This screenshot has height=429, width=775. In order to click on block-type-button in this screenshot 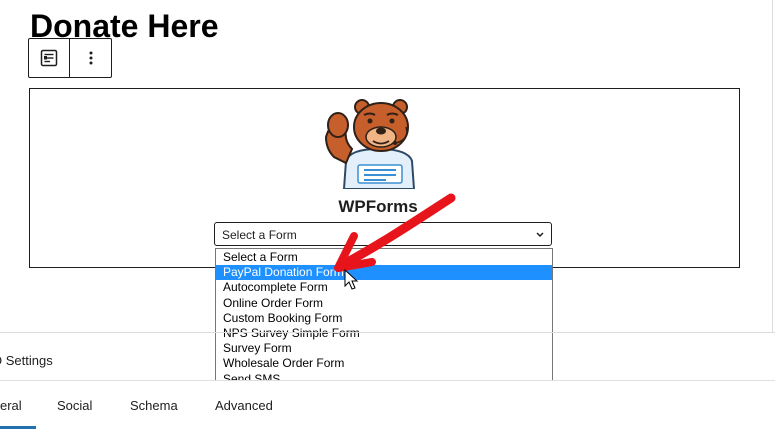, I will do `click(49, 58)`.